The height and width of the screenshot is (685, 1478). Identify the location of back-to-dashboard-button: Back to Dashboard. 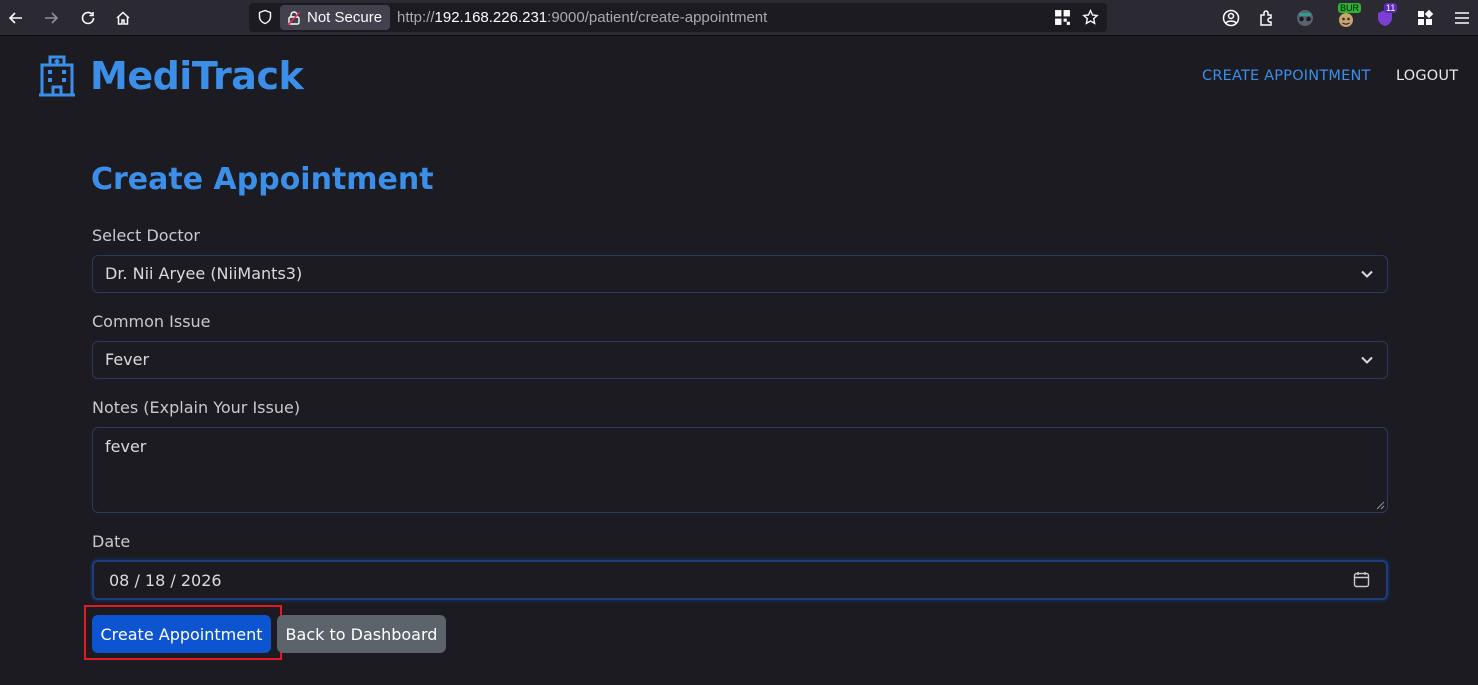
(361, 634).